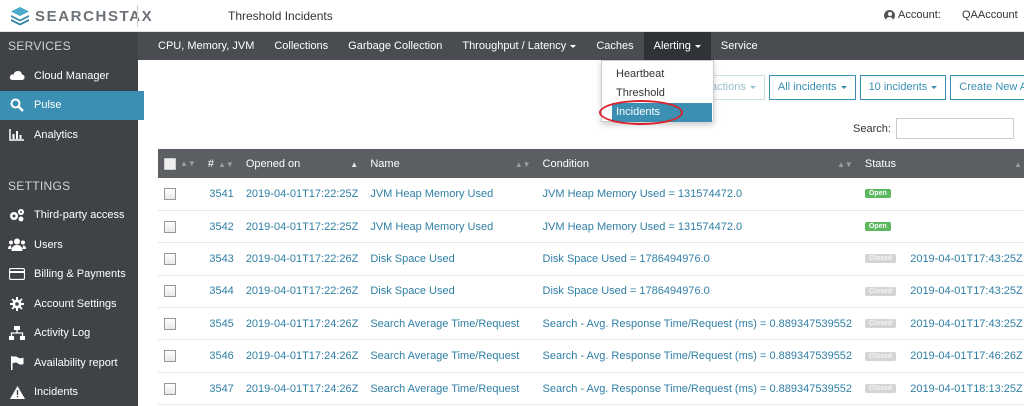 The width and height of the screenshot is (1024, 406). I want to click on search-input, so click(954, 128).